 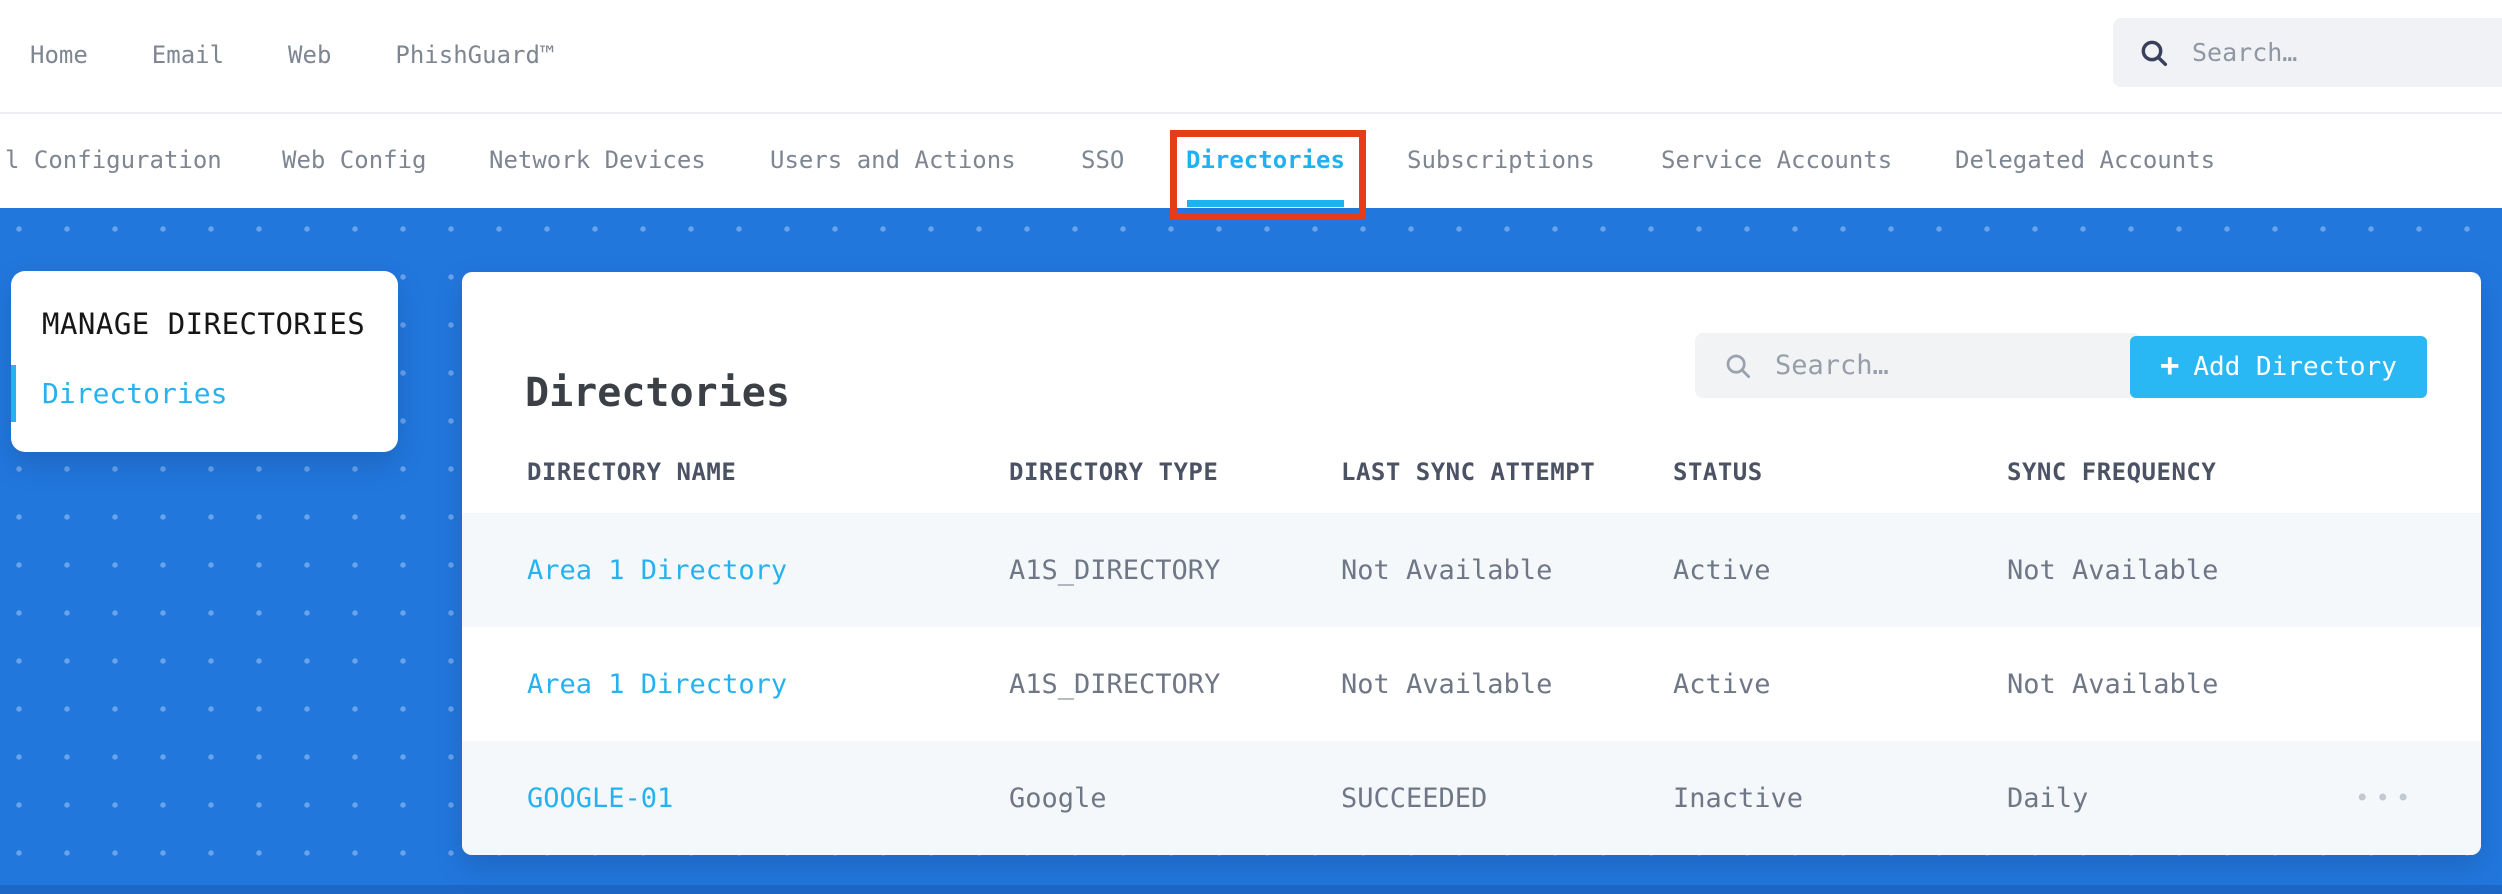 I want to click on tab-subscriptions: Subscriptions, so click(x=1501, y=160).